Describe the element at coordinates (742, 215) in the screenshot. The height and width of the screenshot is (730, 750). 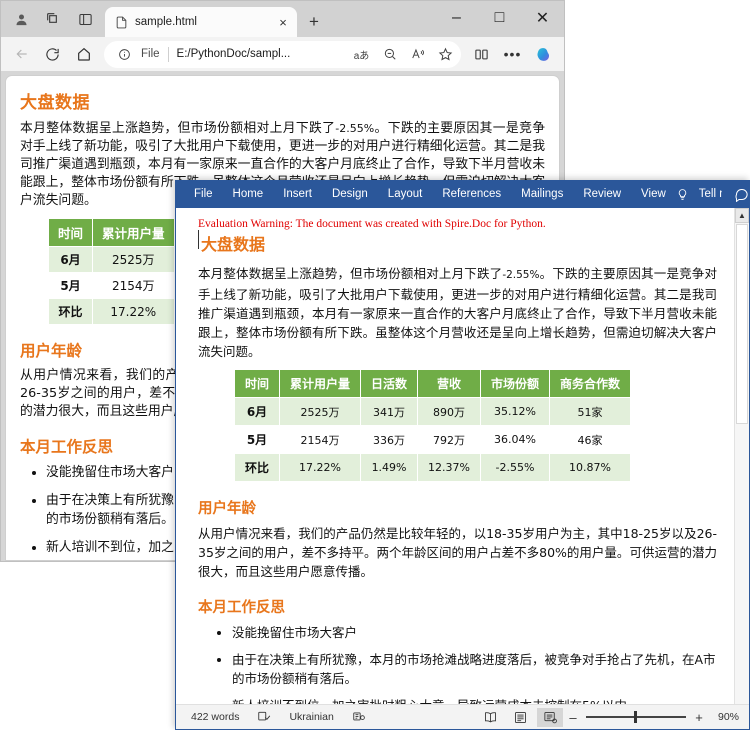
I see `scroll-up-icon: ▲` at that location.